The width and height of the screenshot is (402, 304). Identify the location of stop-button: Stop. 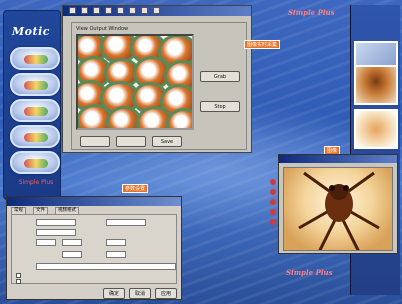
(220, 106).